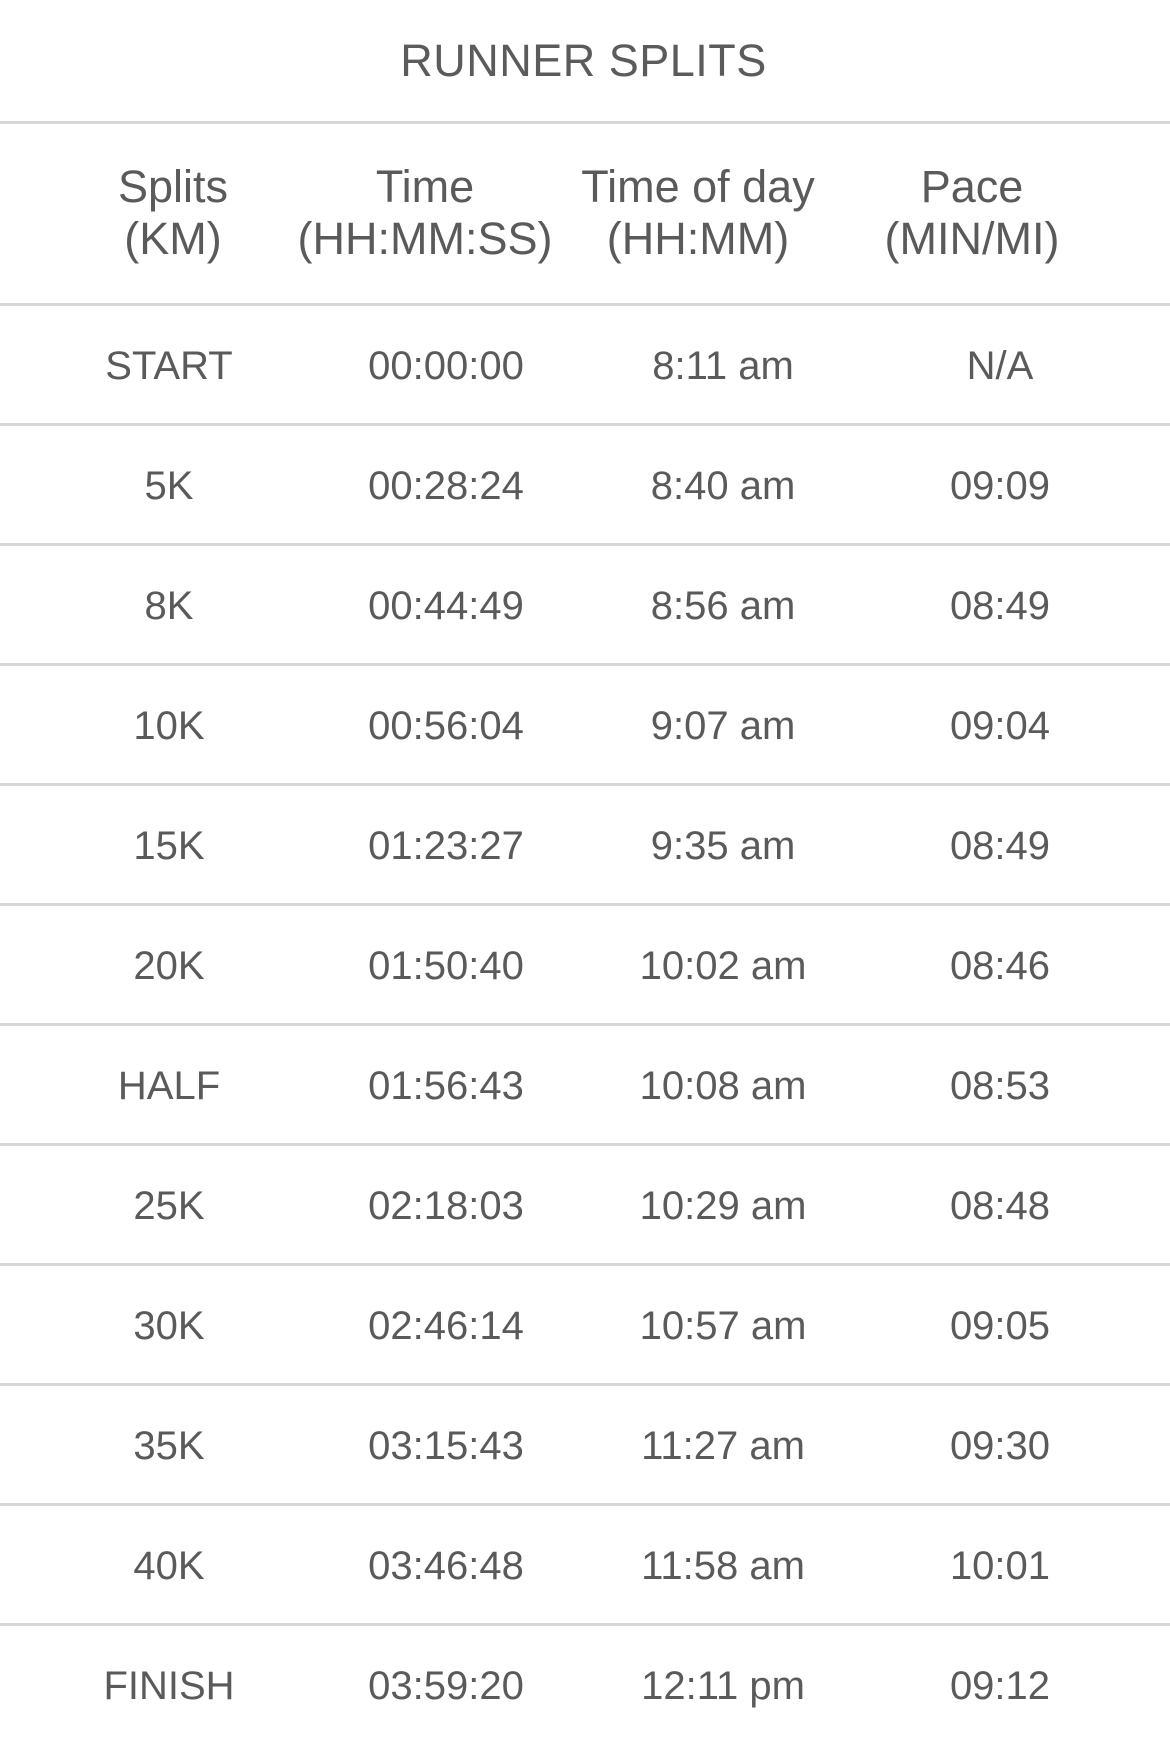 The height and width of the screenshot is (1746, 1170). I want to click on column-header-time-of-day: Time of day (HH:MM), so click(698, 213).